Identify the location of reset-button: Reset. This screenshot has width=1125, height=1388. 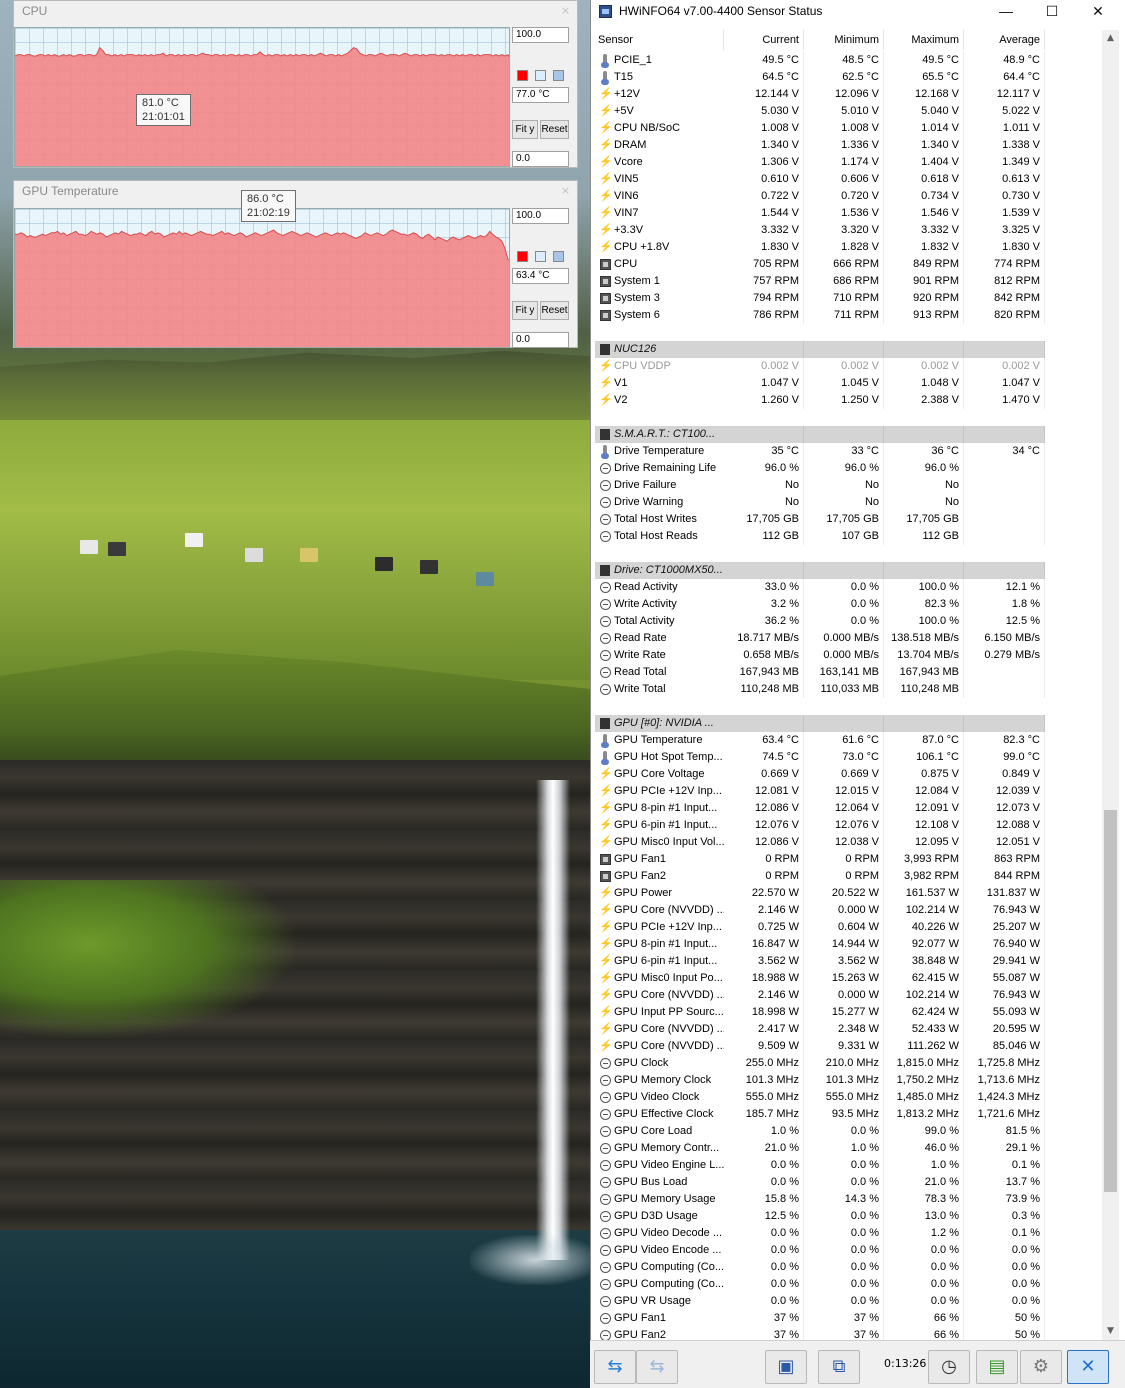
(554, 129).